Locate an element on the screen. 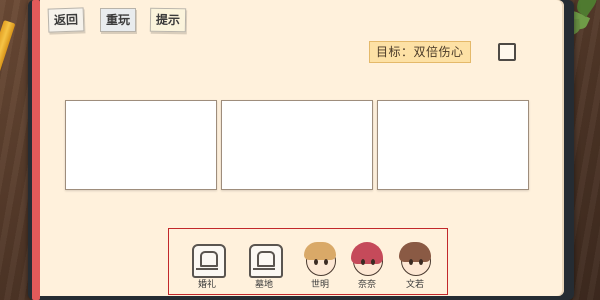  replay-button: 重玩 is located at coordinates (118, 20).